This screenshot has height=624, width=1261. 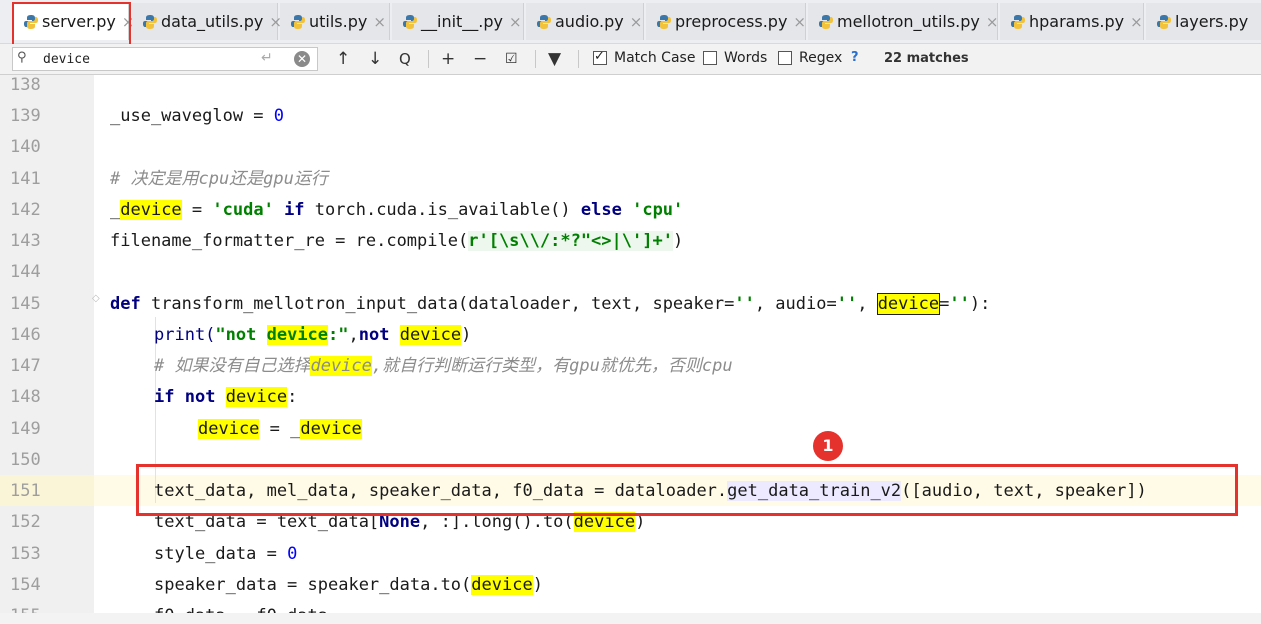 I want to click on search-input, so click(x=143, y=59).